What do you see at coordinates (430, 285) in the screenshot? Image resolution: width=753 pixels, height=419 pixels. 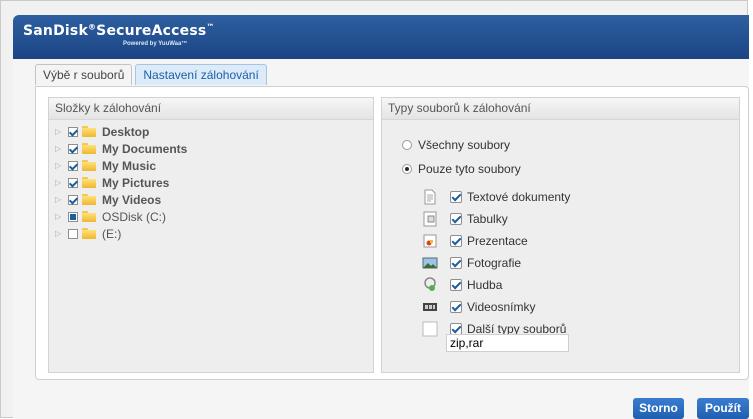 I see `music-icon` at bounding box center [430, 285].